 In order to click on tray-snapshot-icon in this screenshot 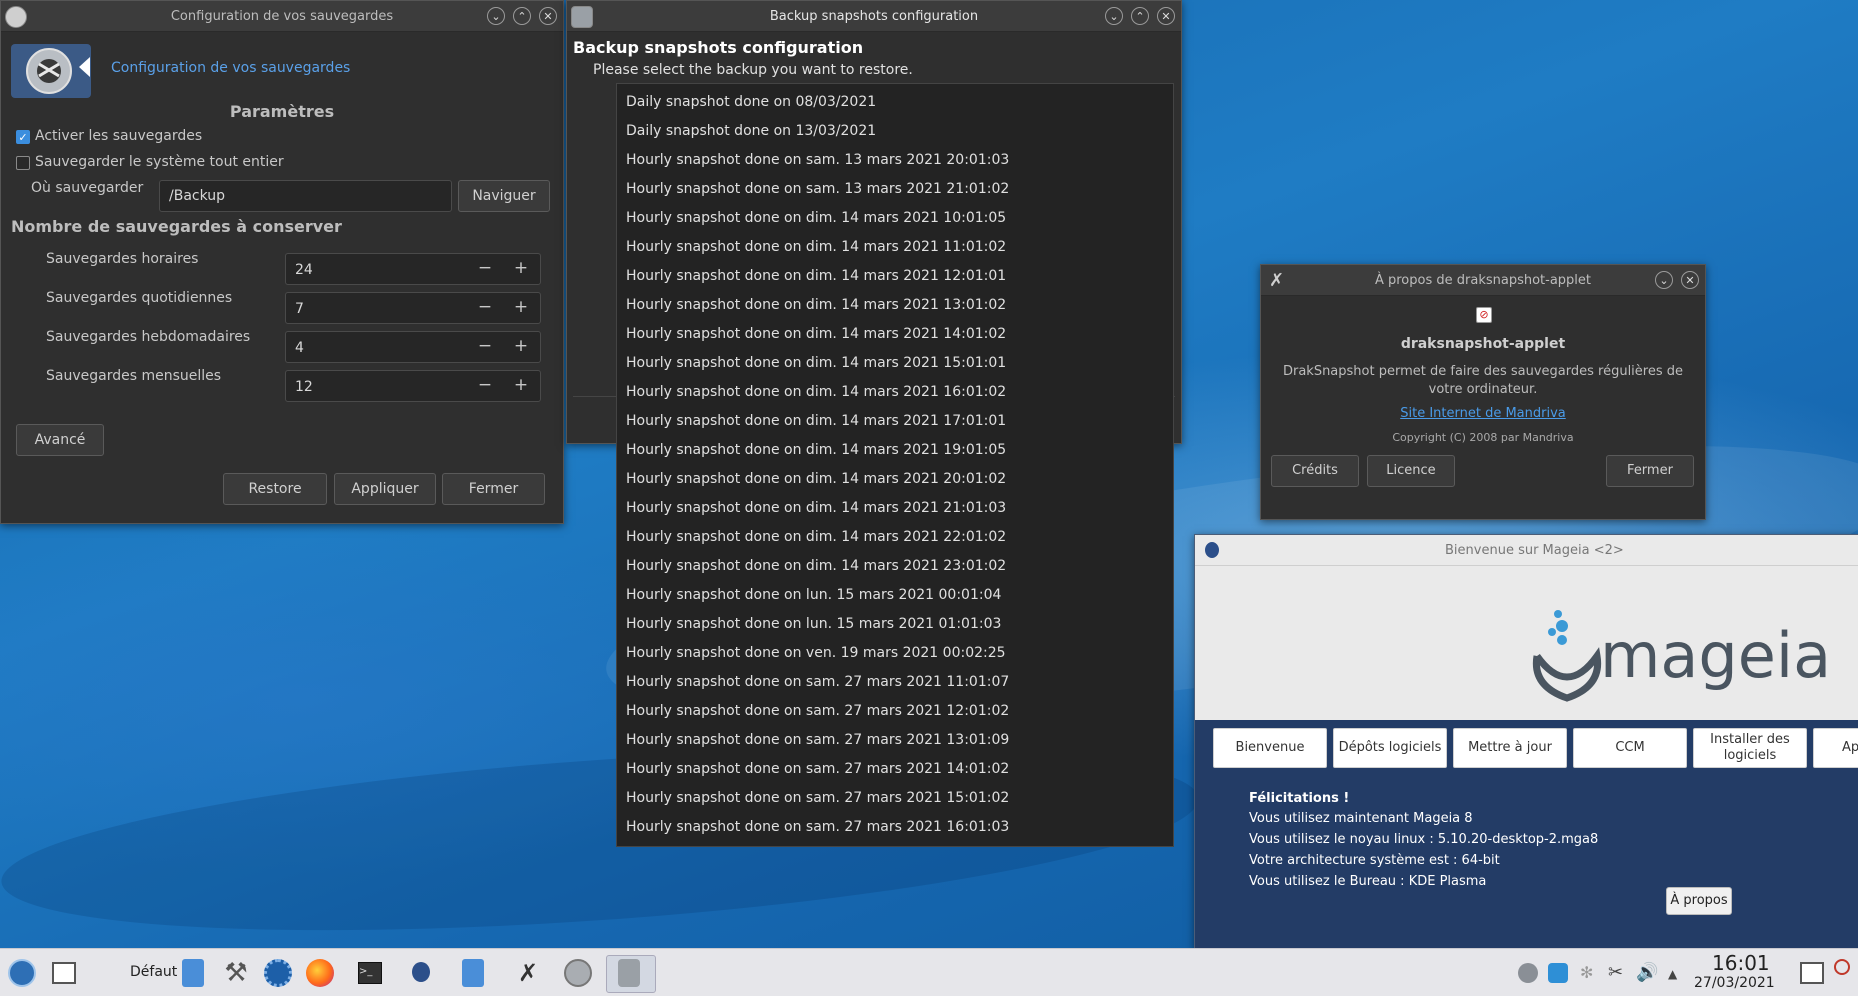, I will do `click(1528, 973)`.